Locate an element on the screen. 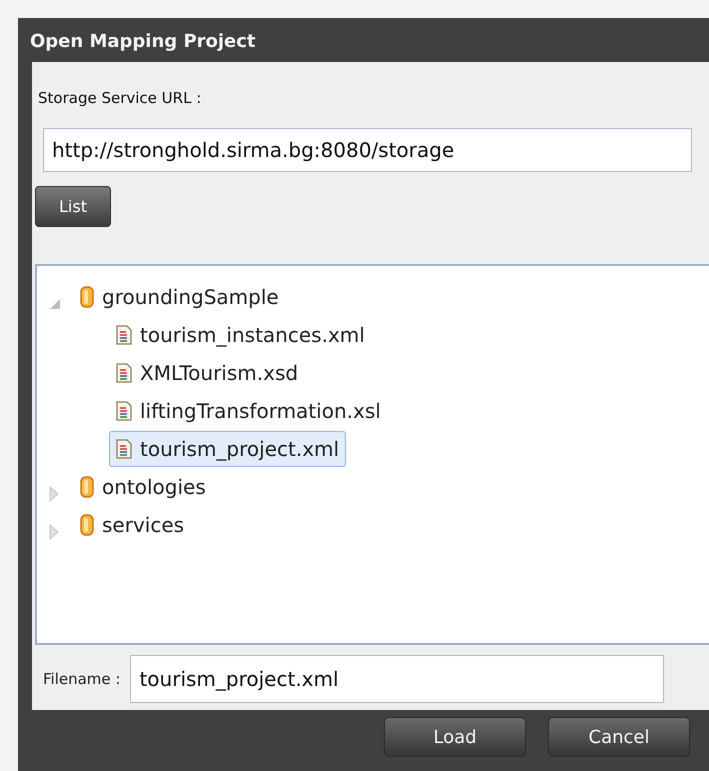  file-item: liftingTransformation.xsl is located at coordinates (248, 411).